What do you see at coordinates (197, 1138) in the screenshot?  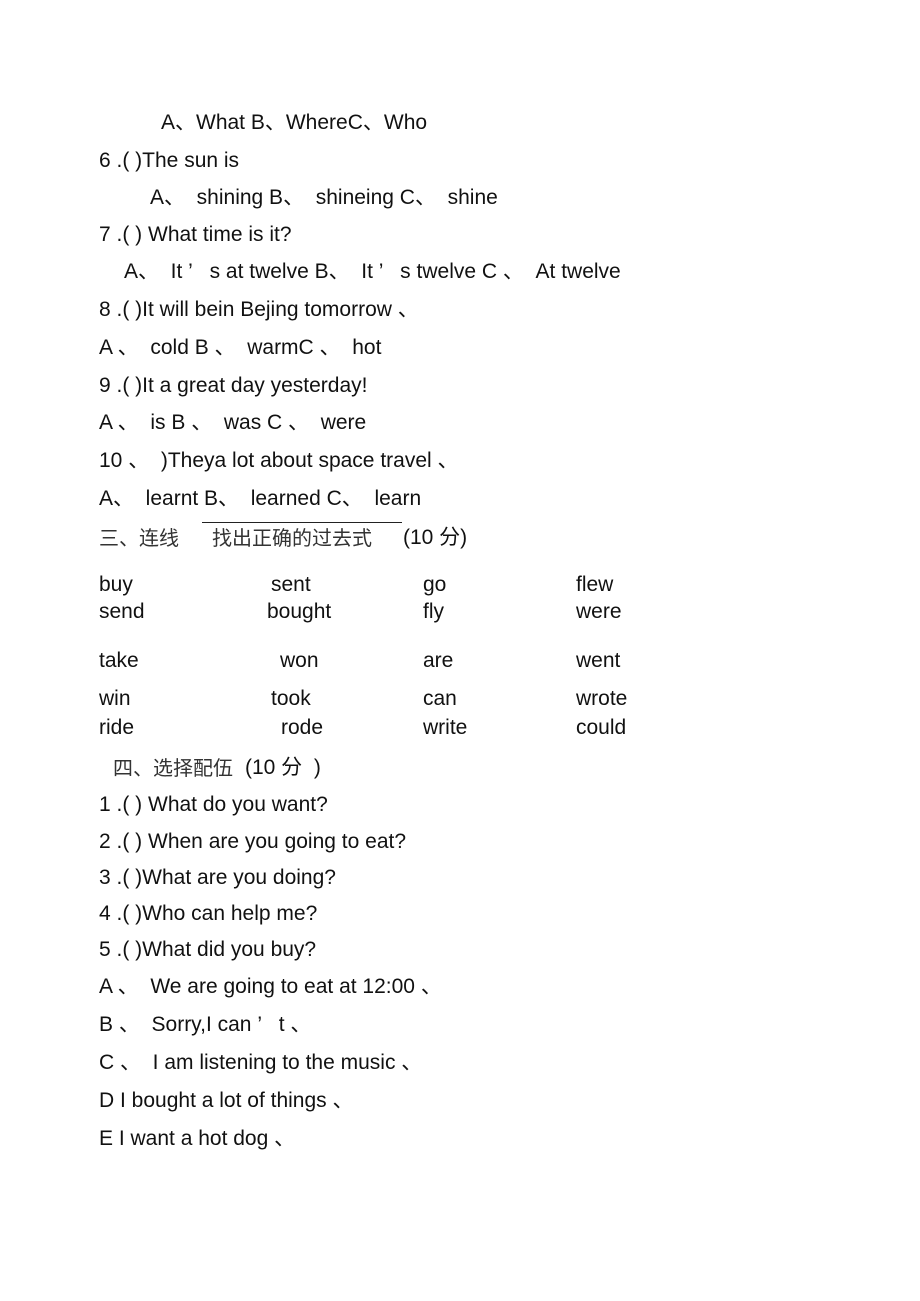 I see `match-answer-e: E I want a hot dog 、` at bounding box center [197, 1138].